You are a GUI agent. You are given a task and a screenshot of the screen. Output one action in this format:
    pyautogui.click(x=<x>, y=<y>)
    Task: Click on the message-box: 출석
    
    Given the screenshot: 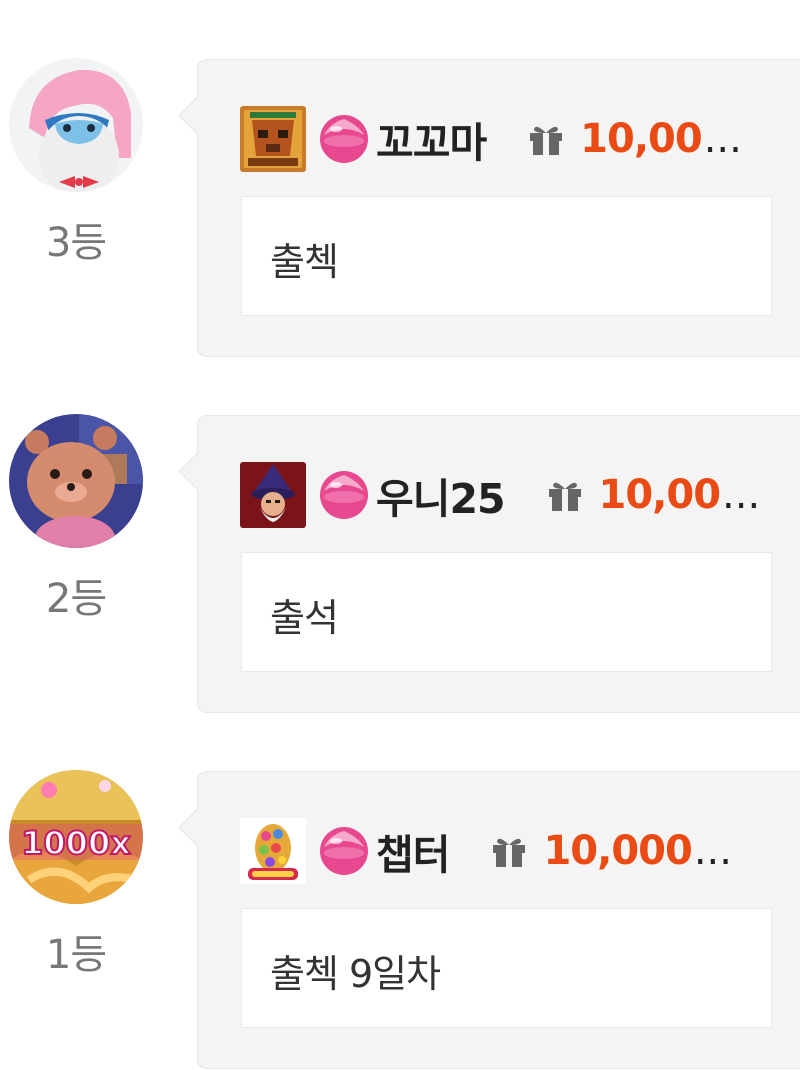 What is the action you would take?
    pyautogui.click(x=506, y=612)
    